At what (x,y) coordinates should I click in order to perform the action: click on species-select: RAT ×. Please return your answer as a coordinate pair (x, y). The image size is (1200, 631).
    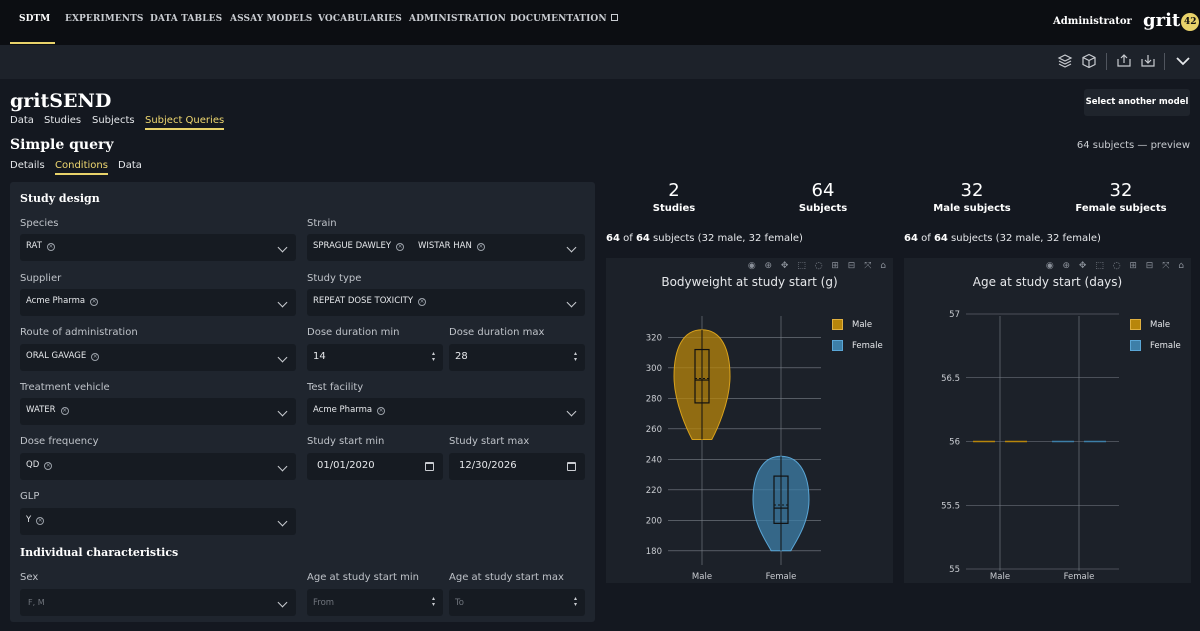
    Looking at the image, I should click on (158, 247).